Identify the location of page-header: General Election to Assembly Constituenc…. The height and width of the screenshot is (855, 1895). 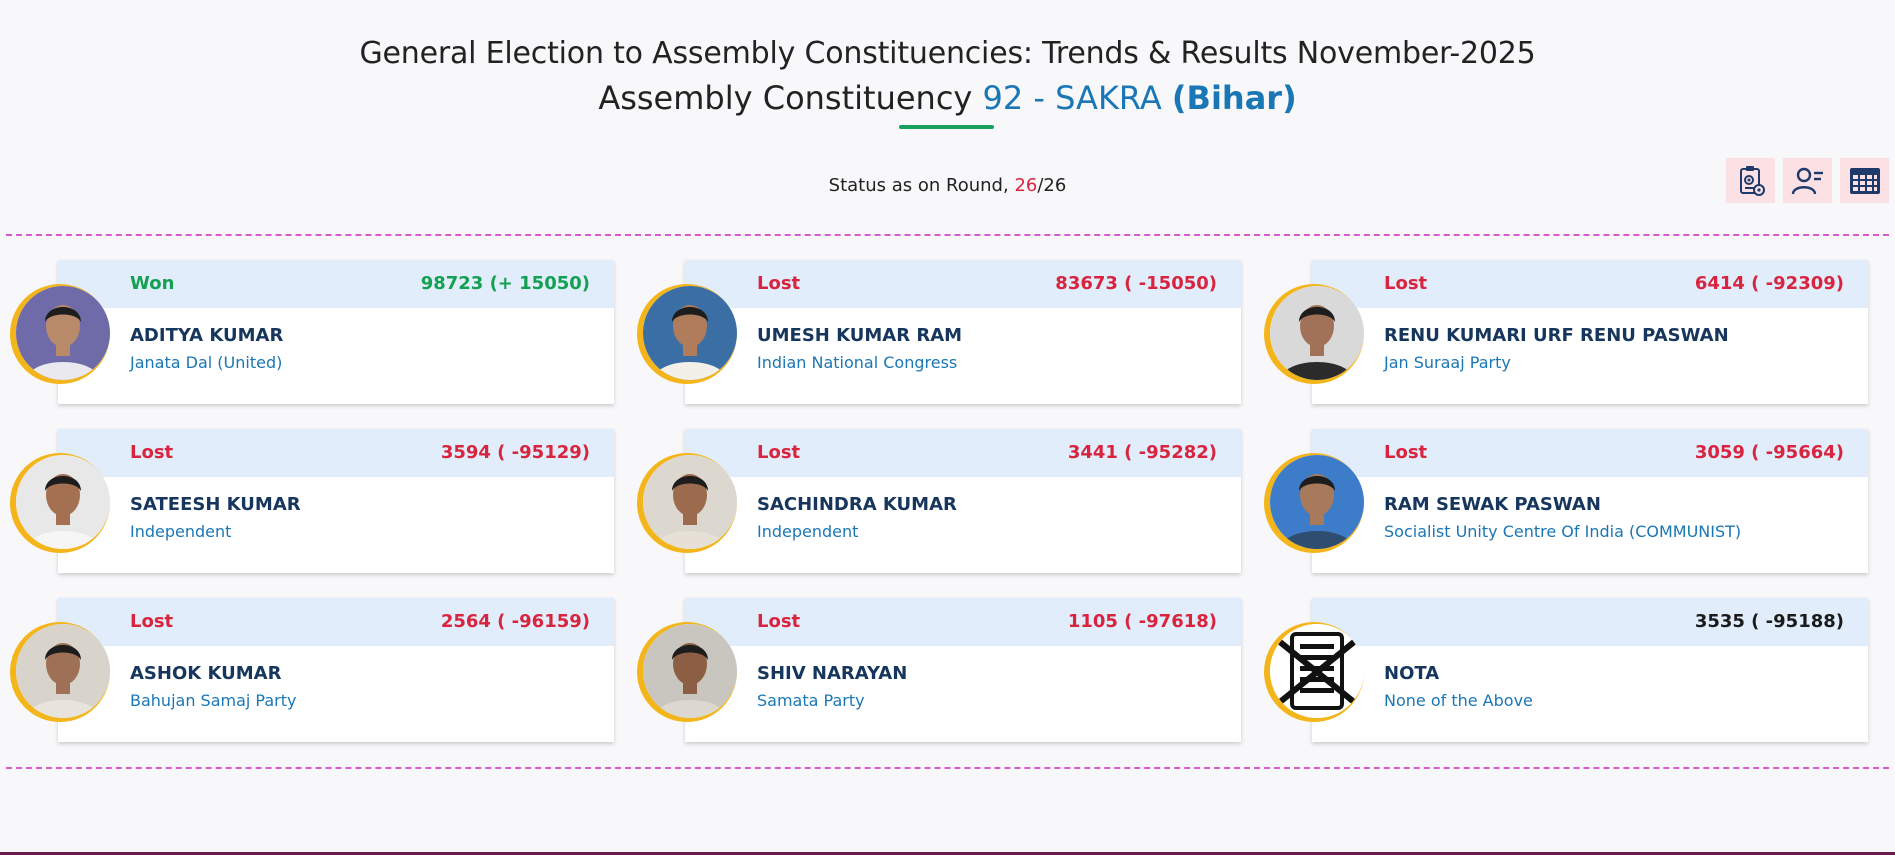
(947, 77).